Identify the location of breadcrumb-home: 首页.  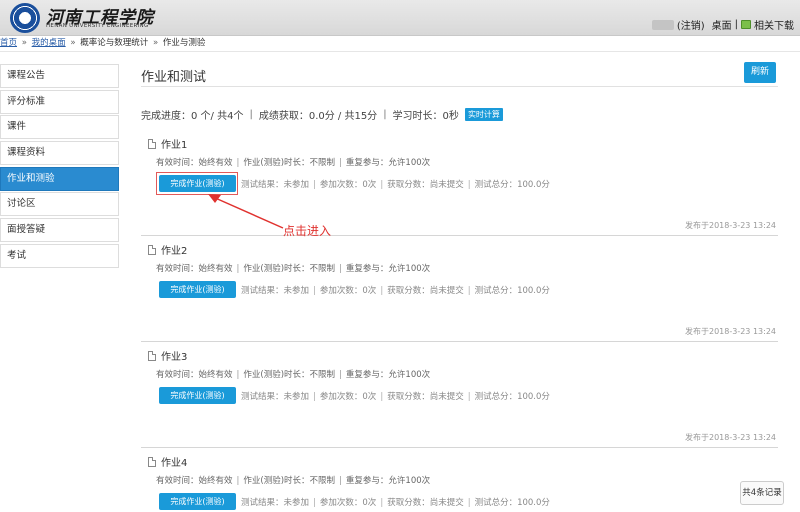
(8, 43).